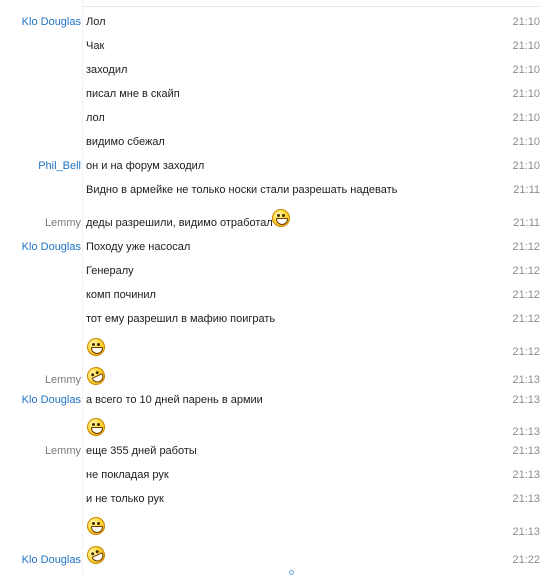 The width and height of the screenshot is (550, 576). Describe the element at coordinates (179, 223) in the screenshot. I see `message-text: деды разрешили, видимо отработал` at that location.